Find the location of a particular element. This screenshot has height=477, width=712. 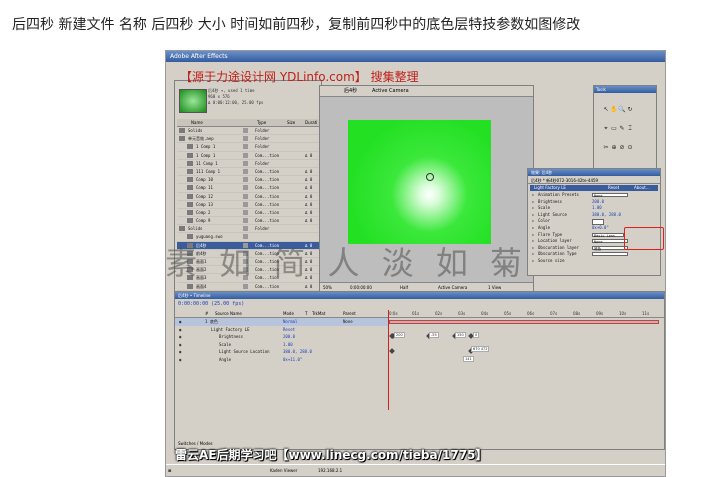

timeline-layer-row: ◉ Scale 1.00 is located at coordinates (282, 345).